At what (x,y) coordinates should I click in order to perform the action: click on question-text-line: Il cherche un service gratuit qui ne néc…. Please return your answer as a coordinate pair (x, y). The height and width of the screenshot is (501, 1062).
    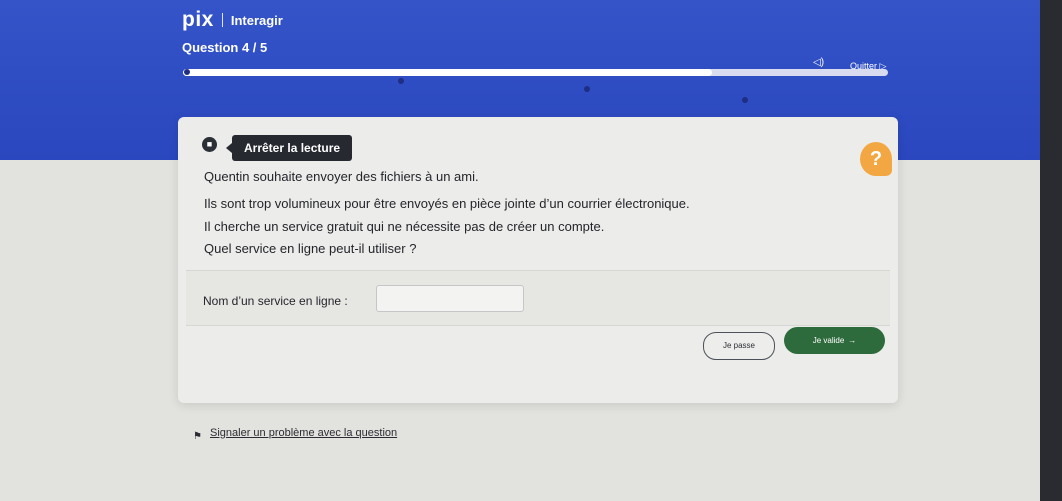
    Looking at the image, I should click on (404, 226).